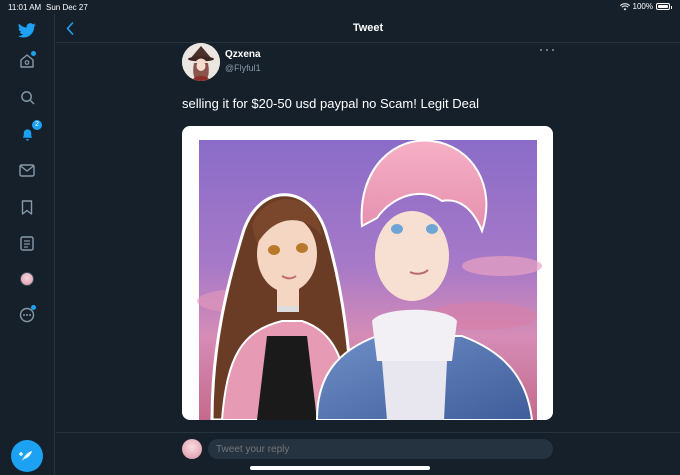 The height and width of the screenshot is (475, 680). What do you see at coordinates (33, 53) in the screenshot?
I see `home-new-dot` at bounding box center [33, 53].